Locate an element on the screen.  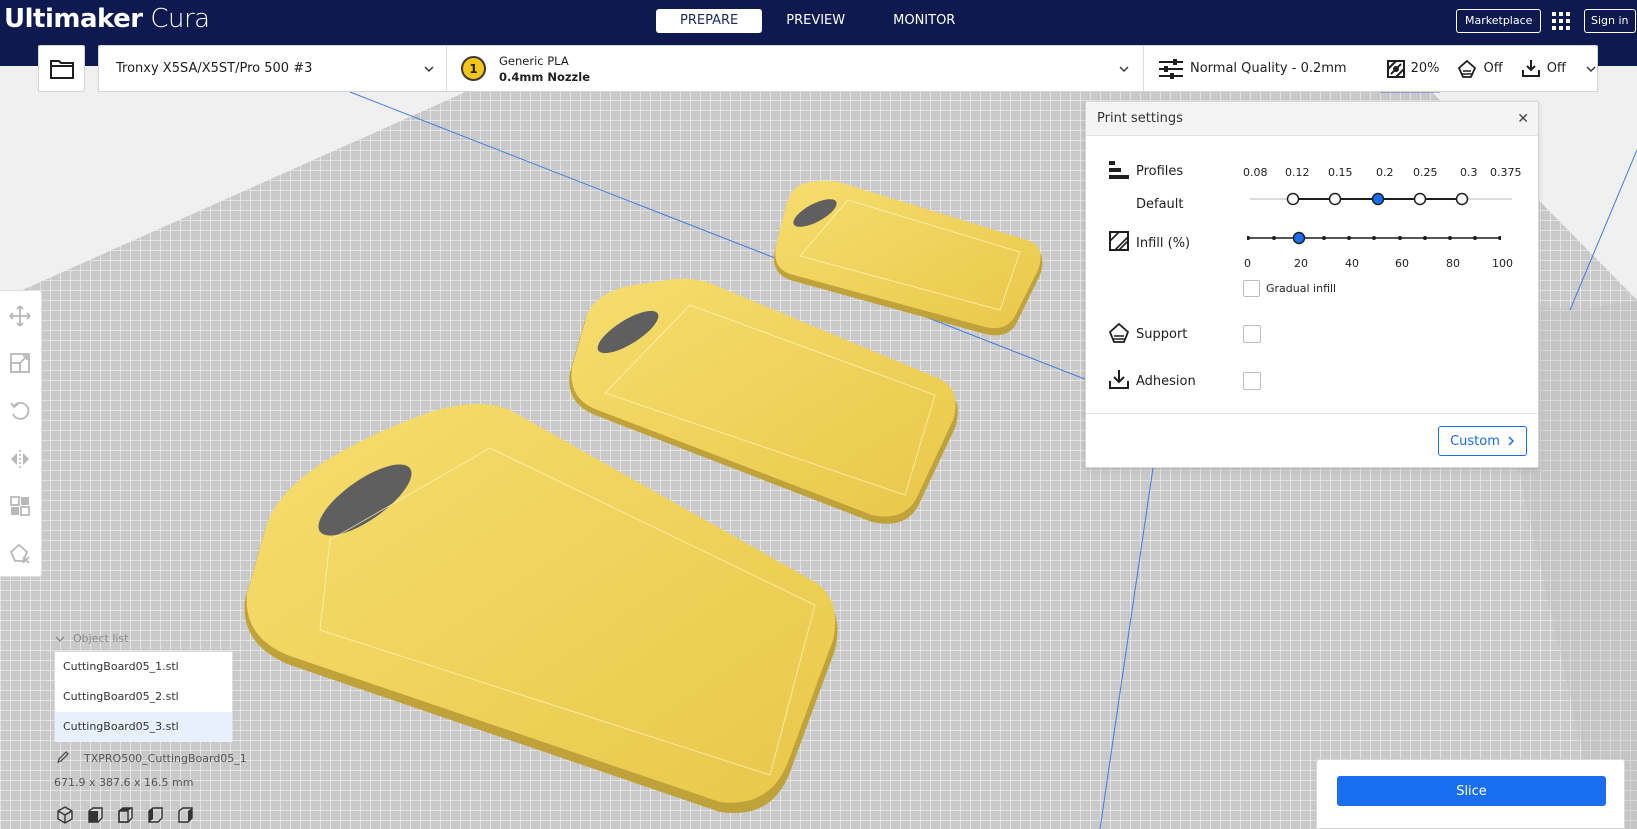
infill-label: Infill (%) is located at coordinates (1163, 243).